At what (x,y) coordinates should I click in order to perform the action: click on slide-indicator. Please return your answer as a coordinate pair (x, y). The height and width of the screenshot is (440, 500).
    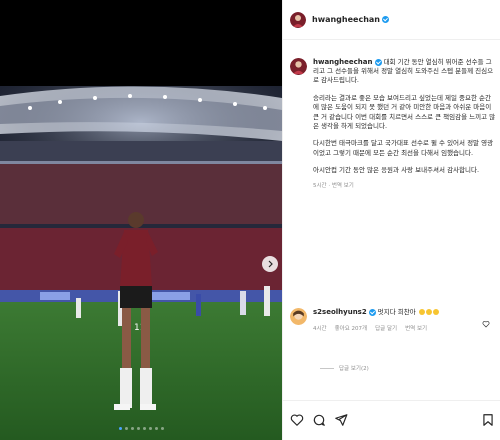
    Looking at the image, I should click on (141, 428).